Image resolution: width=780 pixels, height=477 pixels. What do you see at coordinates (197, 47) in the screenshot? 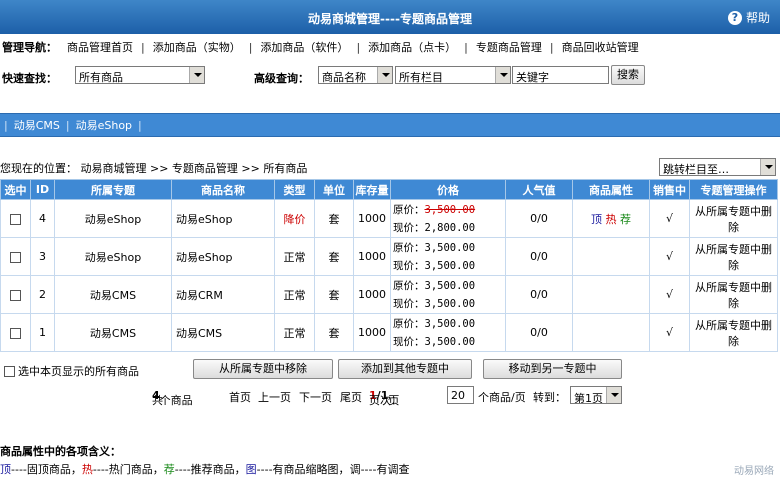
I see `nav-link-add-physical: 添加商品（实物）` at bounding box center [197, 47].